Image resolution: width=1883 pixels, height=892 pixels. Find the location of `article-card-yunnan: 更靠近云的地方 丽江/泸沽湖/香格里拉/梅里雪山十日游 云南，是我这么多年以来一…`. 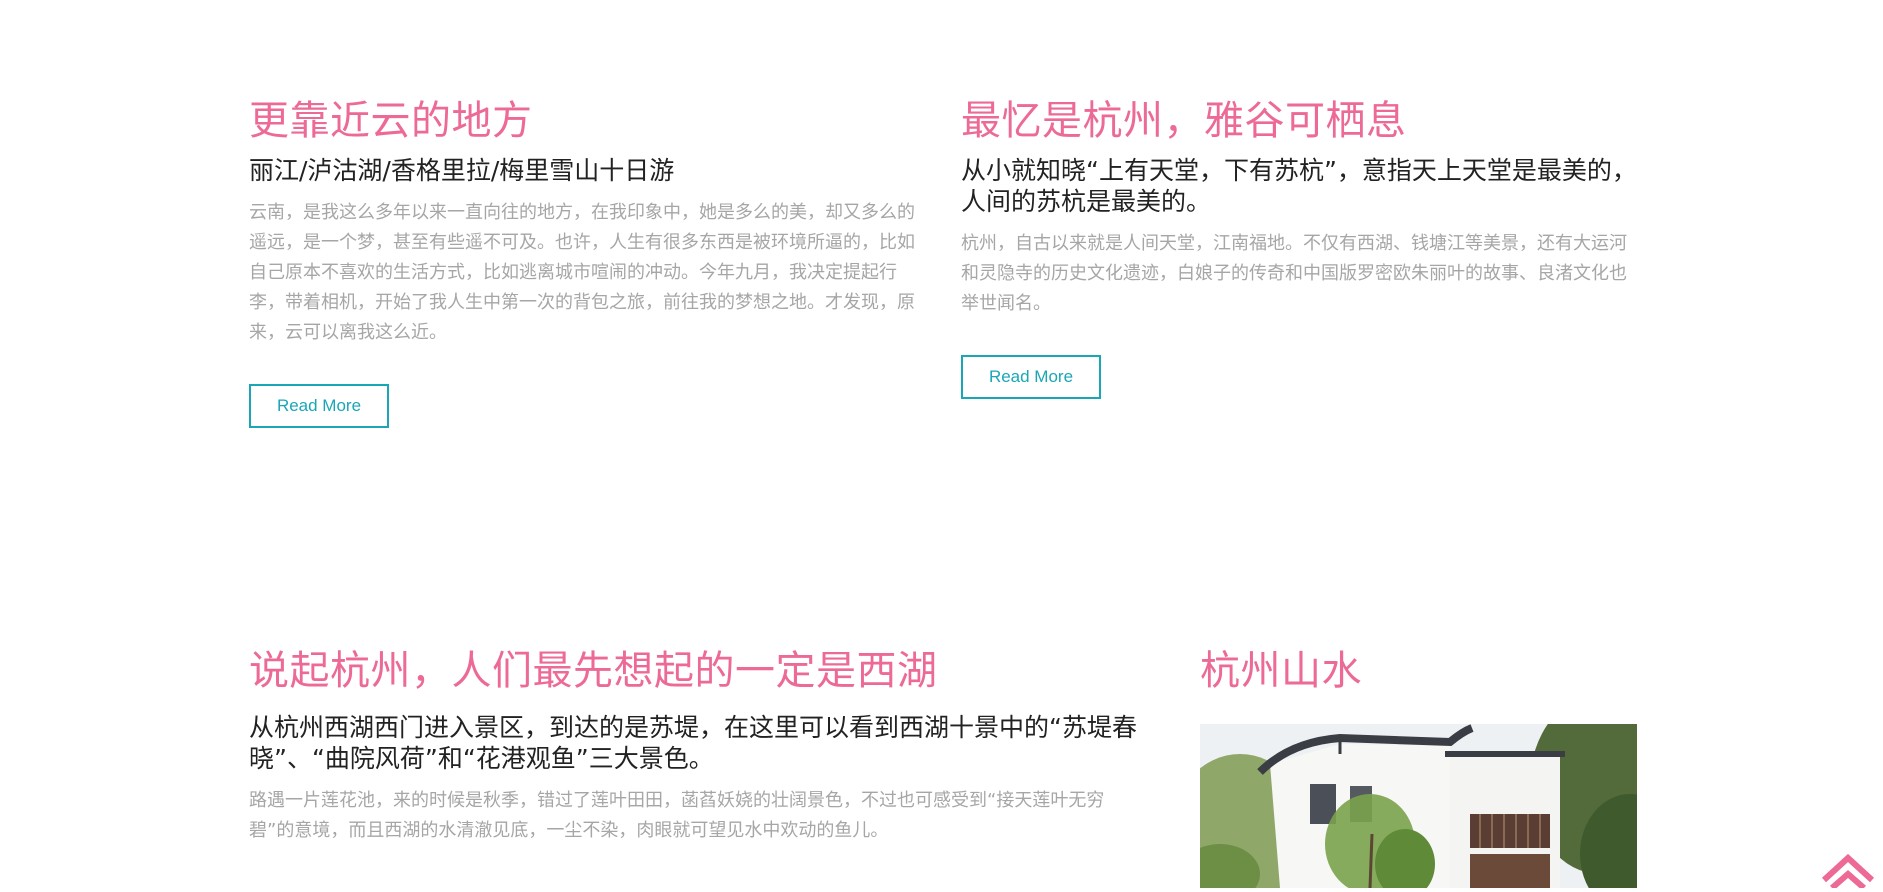

article-card-yunnan: 更靠近云的地方 丽江/泸沽湖/香格里拉/梅里雪山十日游 云南，是我这么多年以来一… is located at coordinates (589, 222).